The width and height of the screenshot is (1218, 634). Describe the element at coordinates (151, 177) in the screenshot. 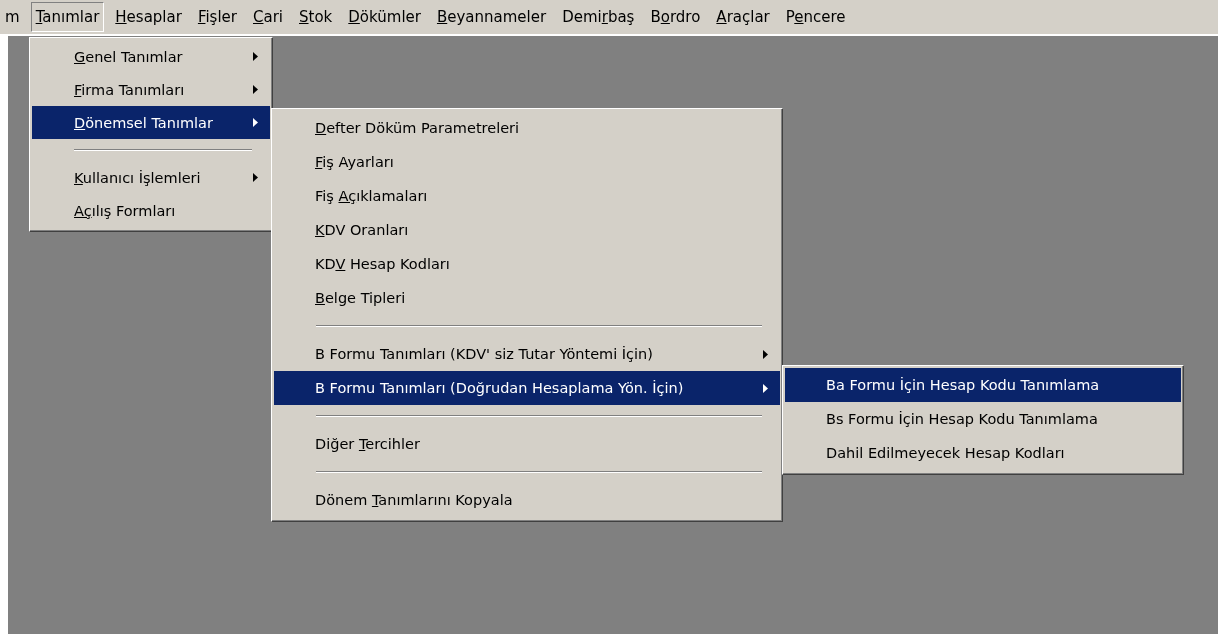

I see `menu-item: Kullanıcı İşlemleri` at that location.